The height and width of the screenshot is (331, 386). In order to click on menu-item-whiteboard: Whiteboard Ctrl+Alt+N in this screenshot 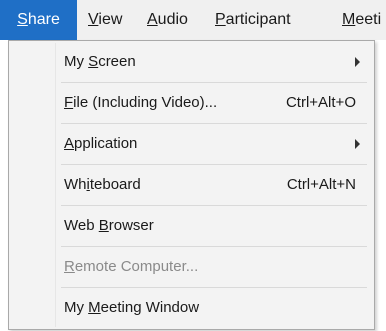, I will do `click(191, 185)`.